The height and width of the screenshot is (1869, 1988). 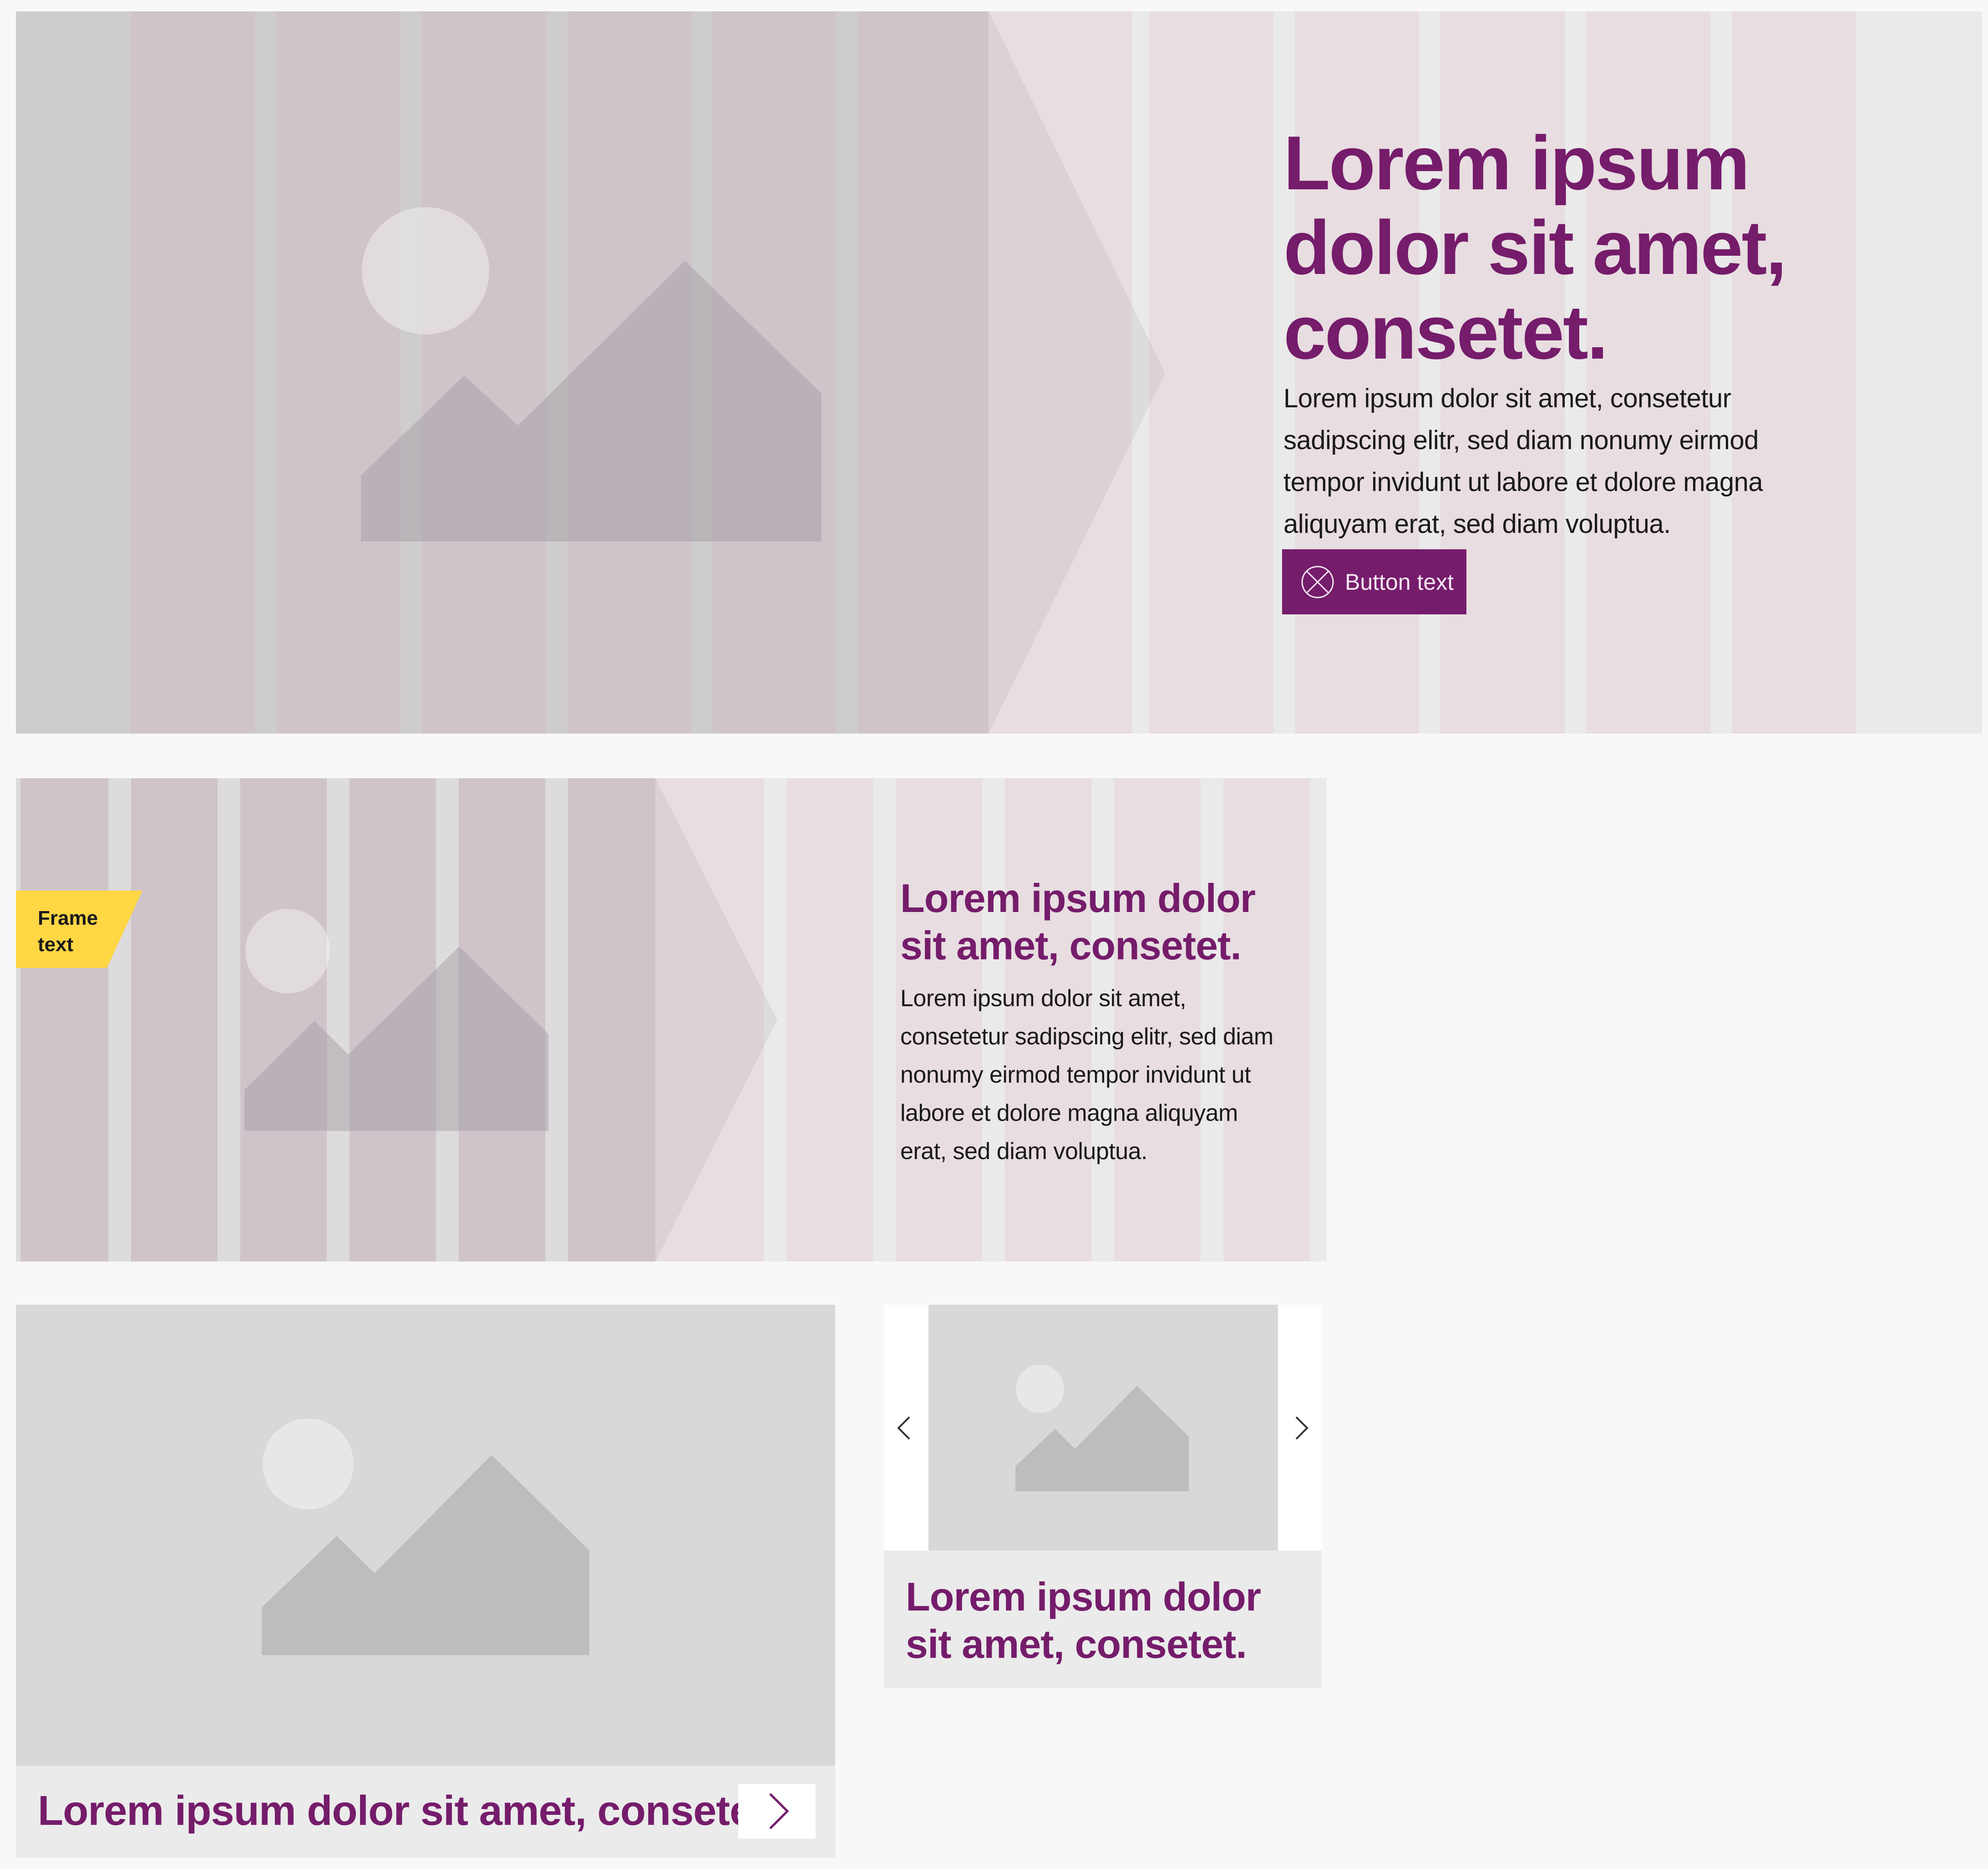 I want to click on hero-title: Lorem ipsum dolor sit amet, consetet., so click(x=1535, y=248).